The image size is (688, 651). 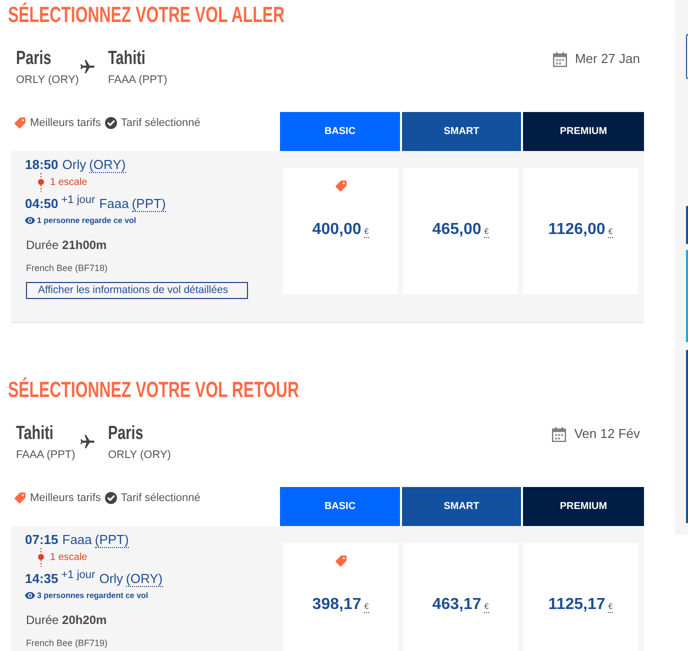 What do you see at coordinates (67, 643) in the screenshot?
I see `airline-flight-number: French Bee (BF719)` at bounding box center [67, 643].